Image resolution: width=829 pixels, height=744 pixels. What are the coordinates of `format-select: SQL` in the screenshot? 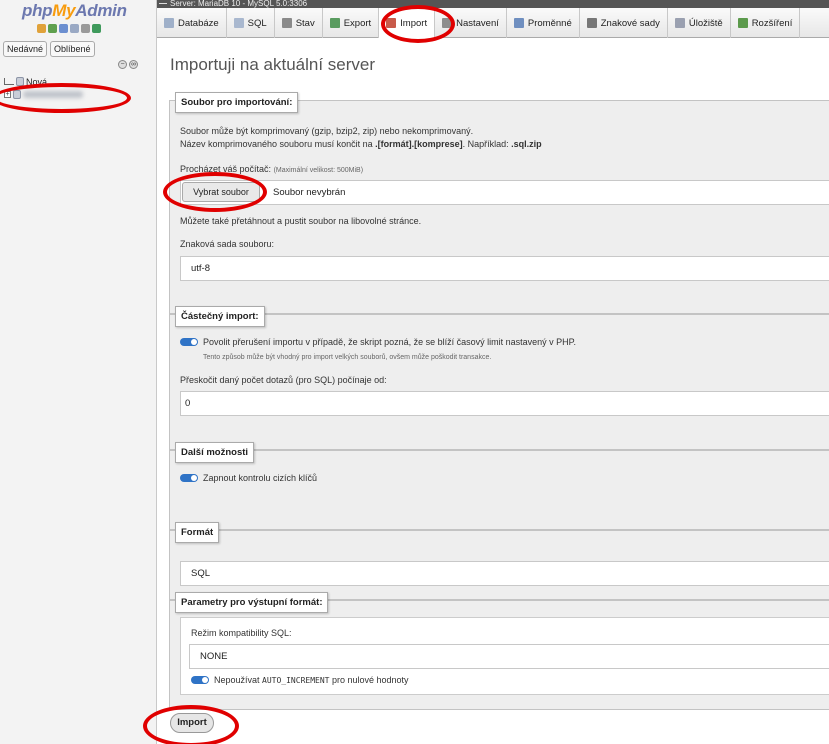 It's located at (504, 573).